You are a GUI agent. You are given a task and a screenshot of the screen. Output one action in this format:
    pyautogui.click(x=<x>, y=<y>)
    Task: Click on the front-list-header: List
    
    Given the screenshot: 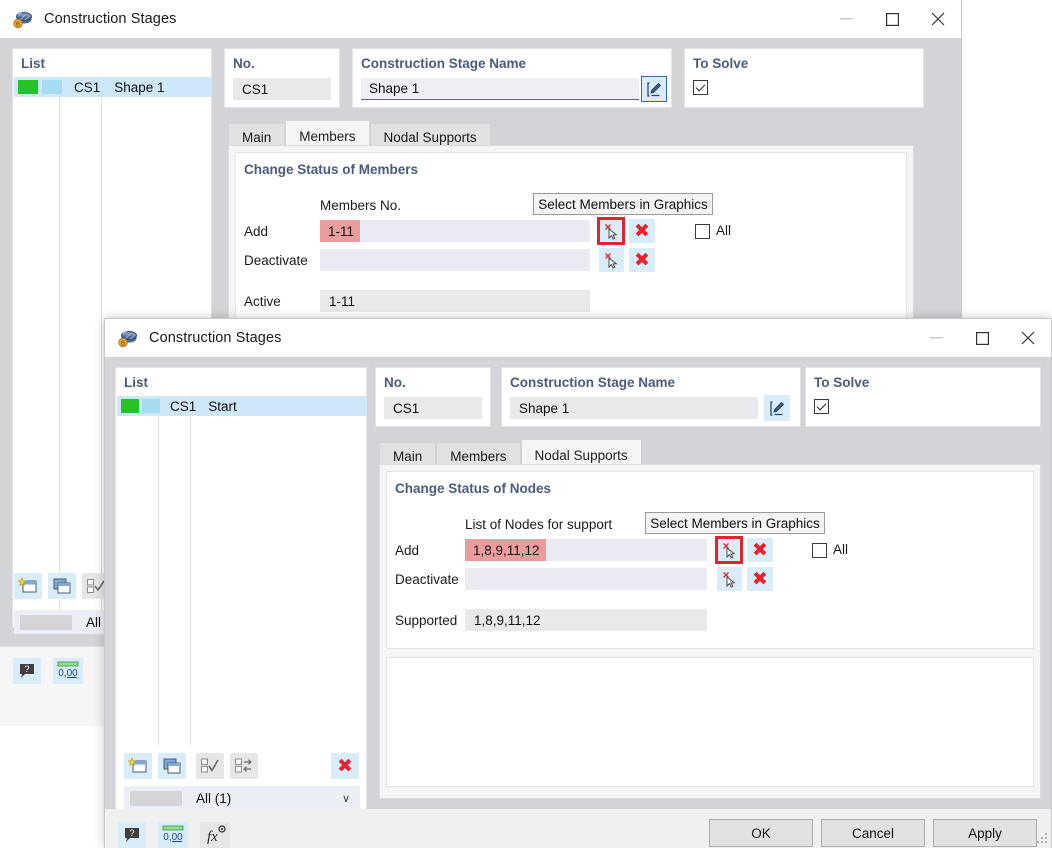 What is the action you would take?
    pyautogui.click(x=136, y=382)
    